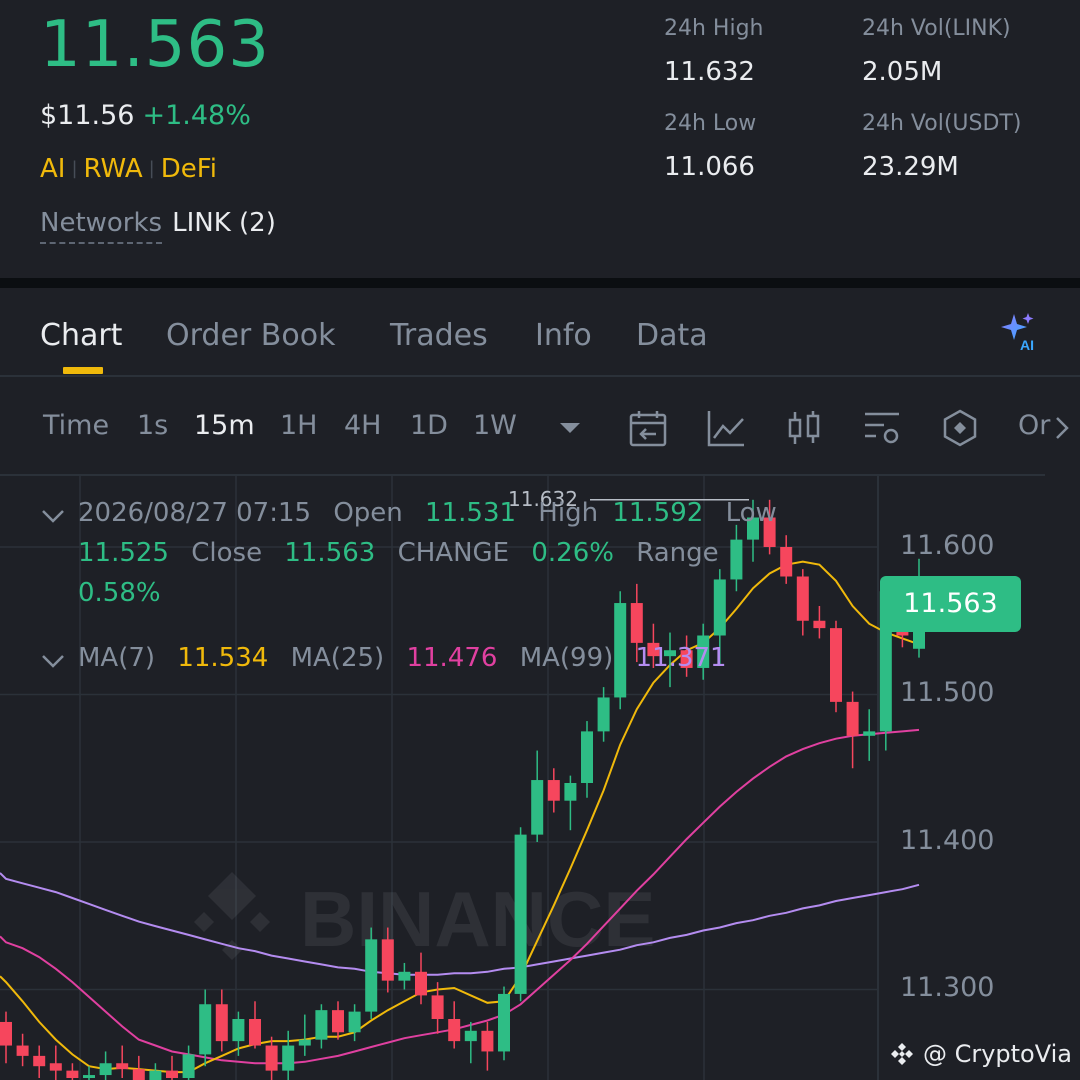 This screenshot has height=1080, width=1080. Describe the element at coordinates (677, 553) in the screenshot. I see `range-label: Range` at that location.